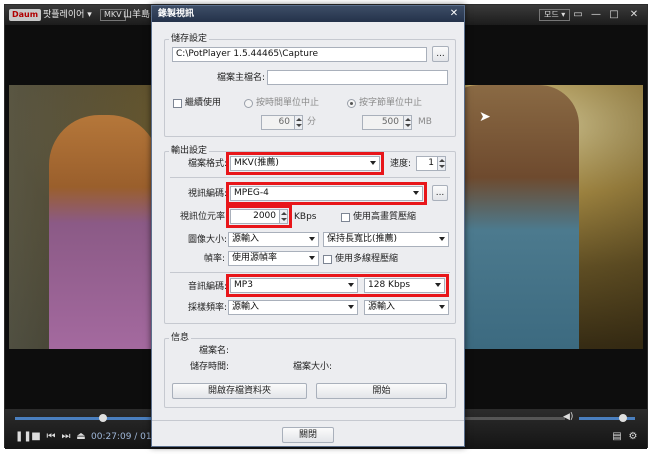 The image size is (655, 454). What do you see at coordinates (578, 15) in the screenshot?
I see `pin-icon: ▭` at bounding box center [578, 15].